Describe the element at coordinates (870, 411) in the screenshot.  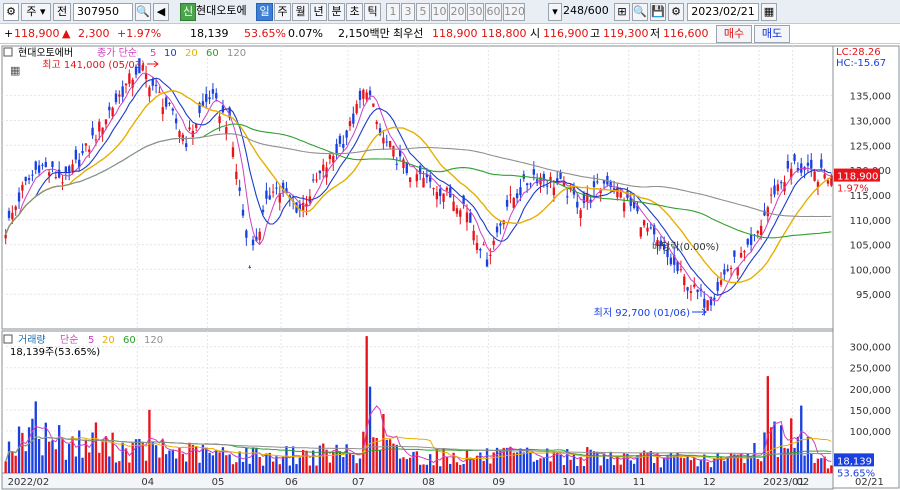
I see `volume-tick-label: 150,000` at that location.